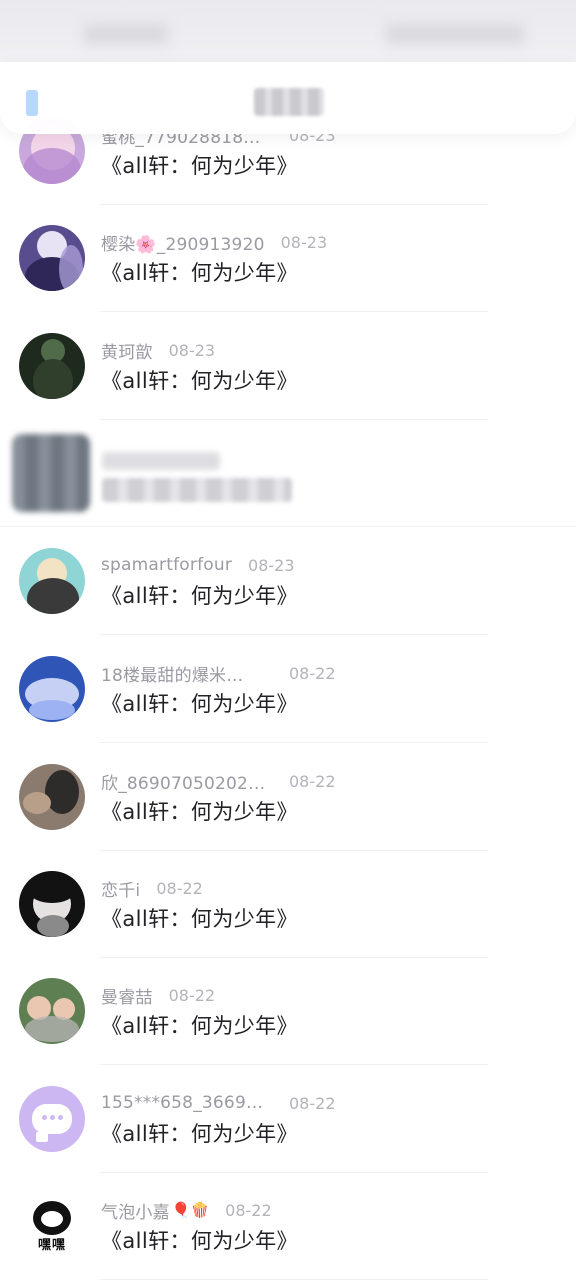 This screenshot has height=1280, width=576. I want to click on username: 气泡小嘉, so click(135, 1210).